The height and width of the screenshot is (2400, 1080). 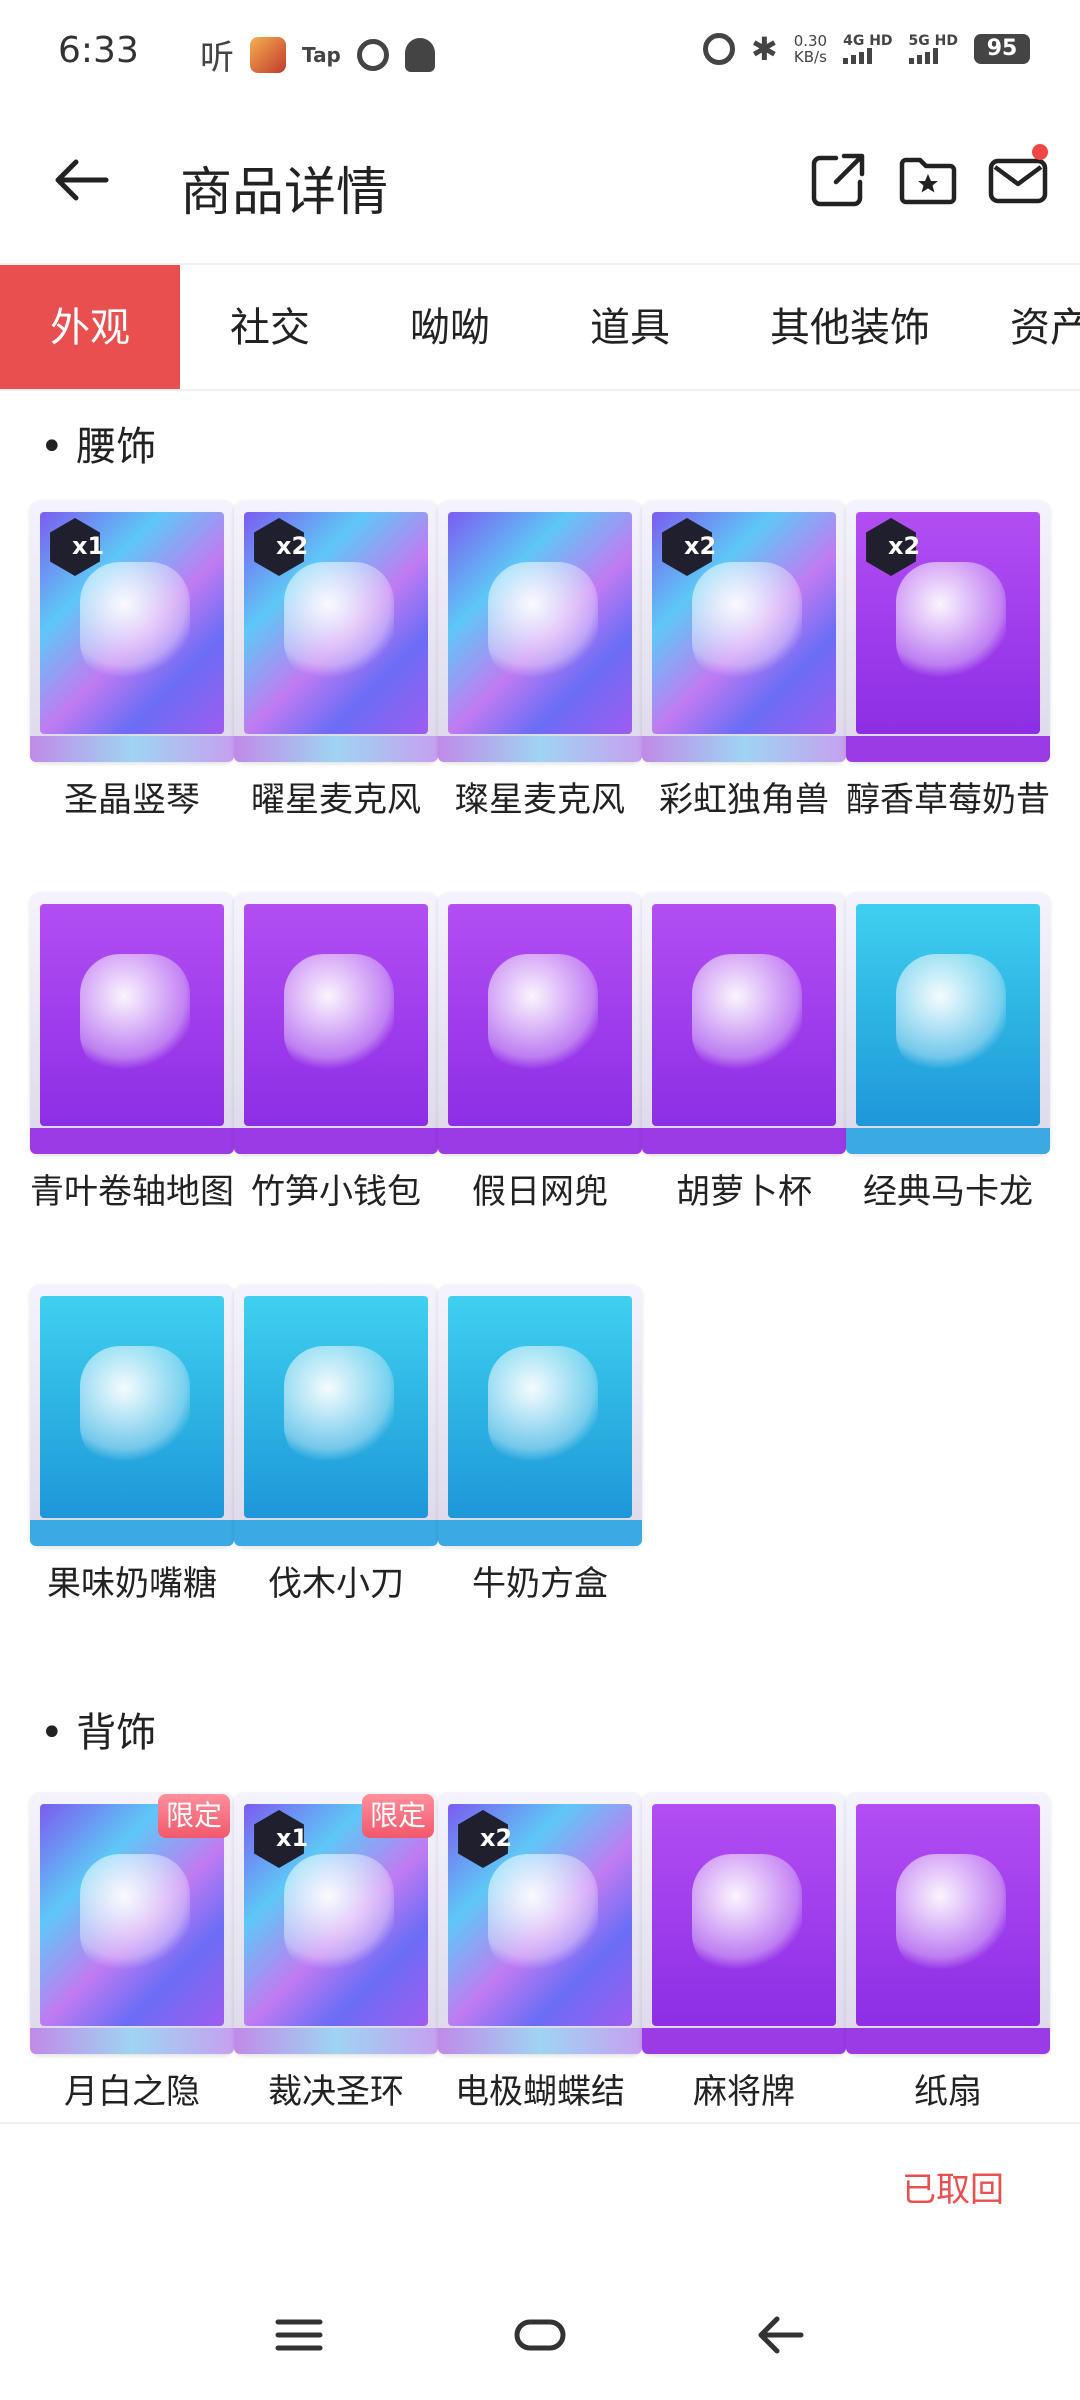 What do you see at coordinates (321, 54) in the screenshot?
I see `tap-icon: Tap` at bounding box center [321, 54].